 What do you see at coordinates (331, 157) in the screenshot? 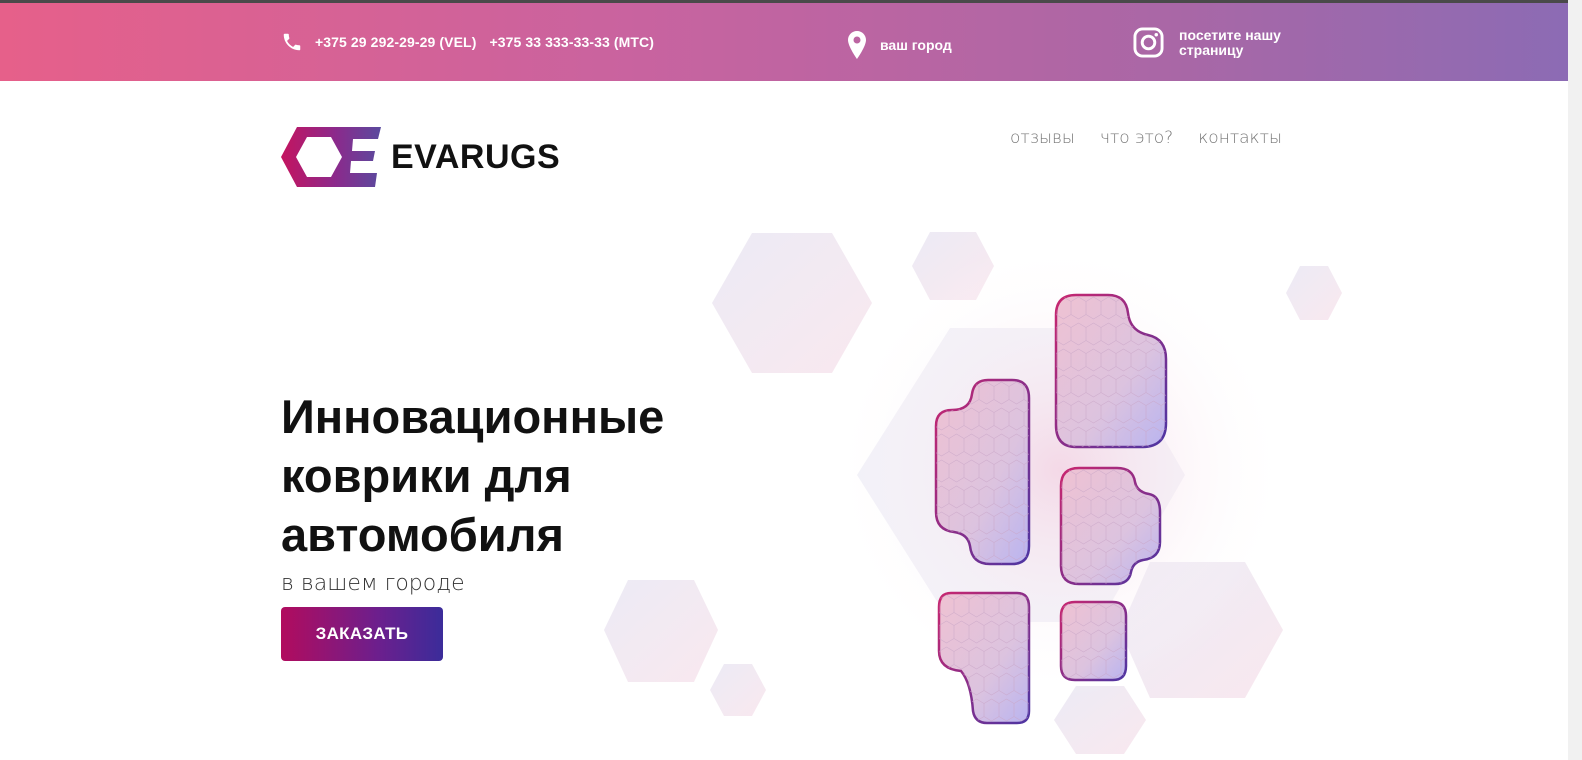
I see `logo-icon` at bounding box center [331, 157].